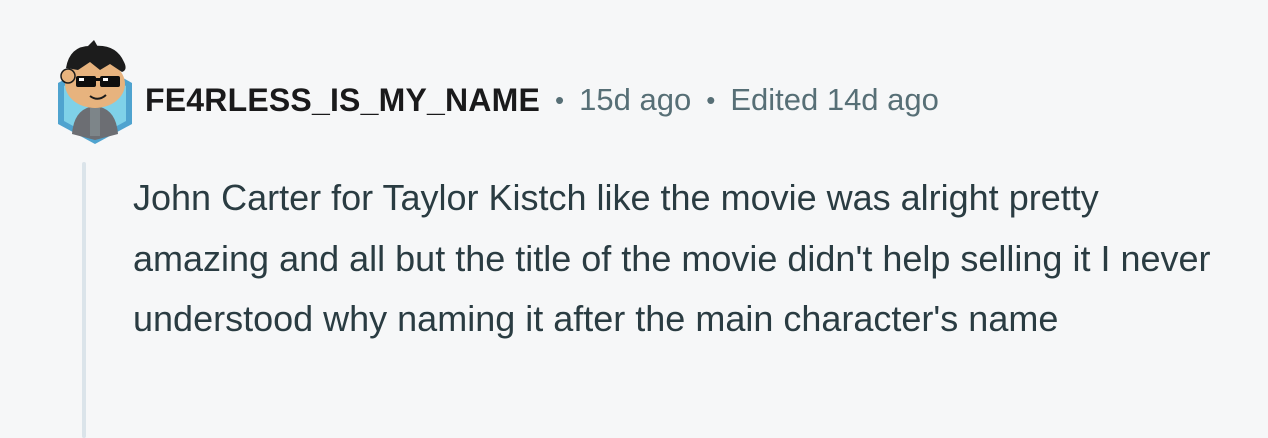  Describe the element at coordinates (95, 93) in the screenshot. I see `user-avatar` at that location.